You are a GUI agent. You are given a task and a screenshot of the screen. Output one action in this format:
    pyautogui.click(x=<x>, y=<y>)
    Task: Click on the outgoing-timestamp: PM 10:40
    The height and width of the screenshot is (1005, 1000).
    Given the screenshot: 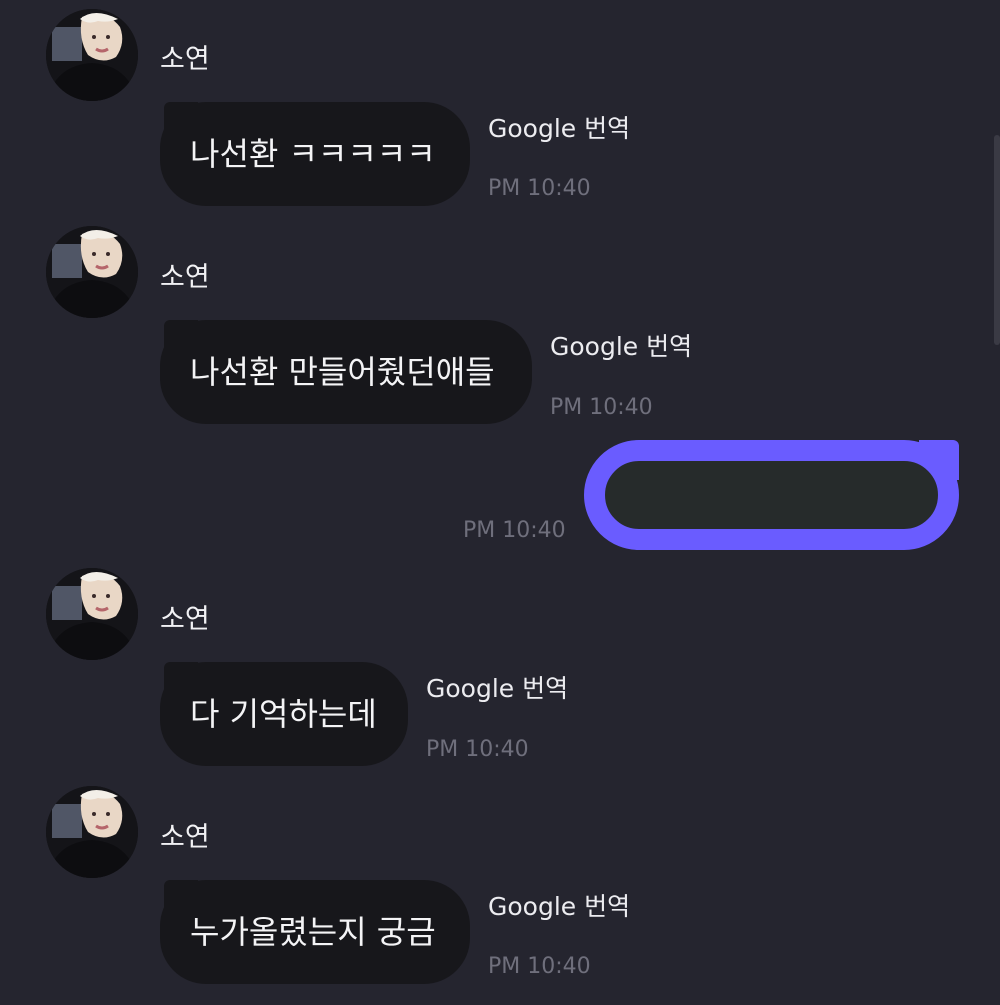 What is the action you would take?
    pyautogui.click(x=514, y=530)
    